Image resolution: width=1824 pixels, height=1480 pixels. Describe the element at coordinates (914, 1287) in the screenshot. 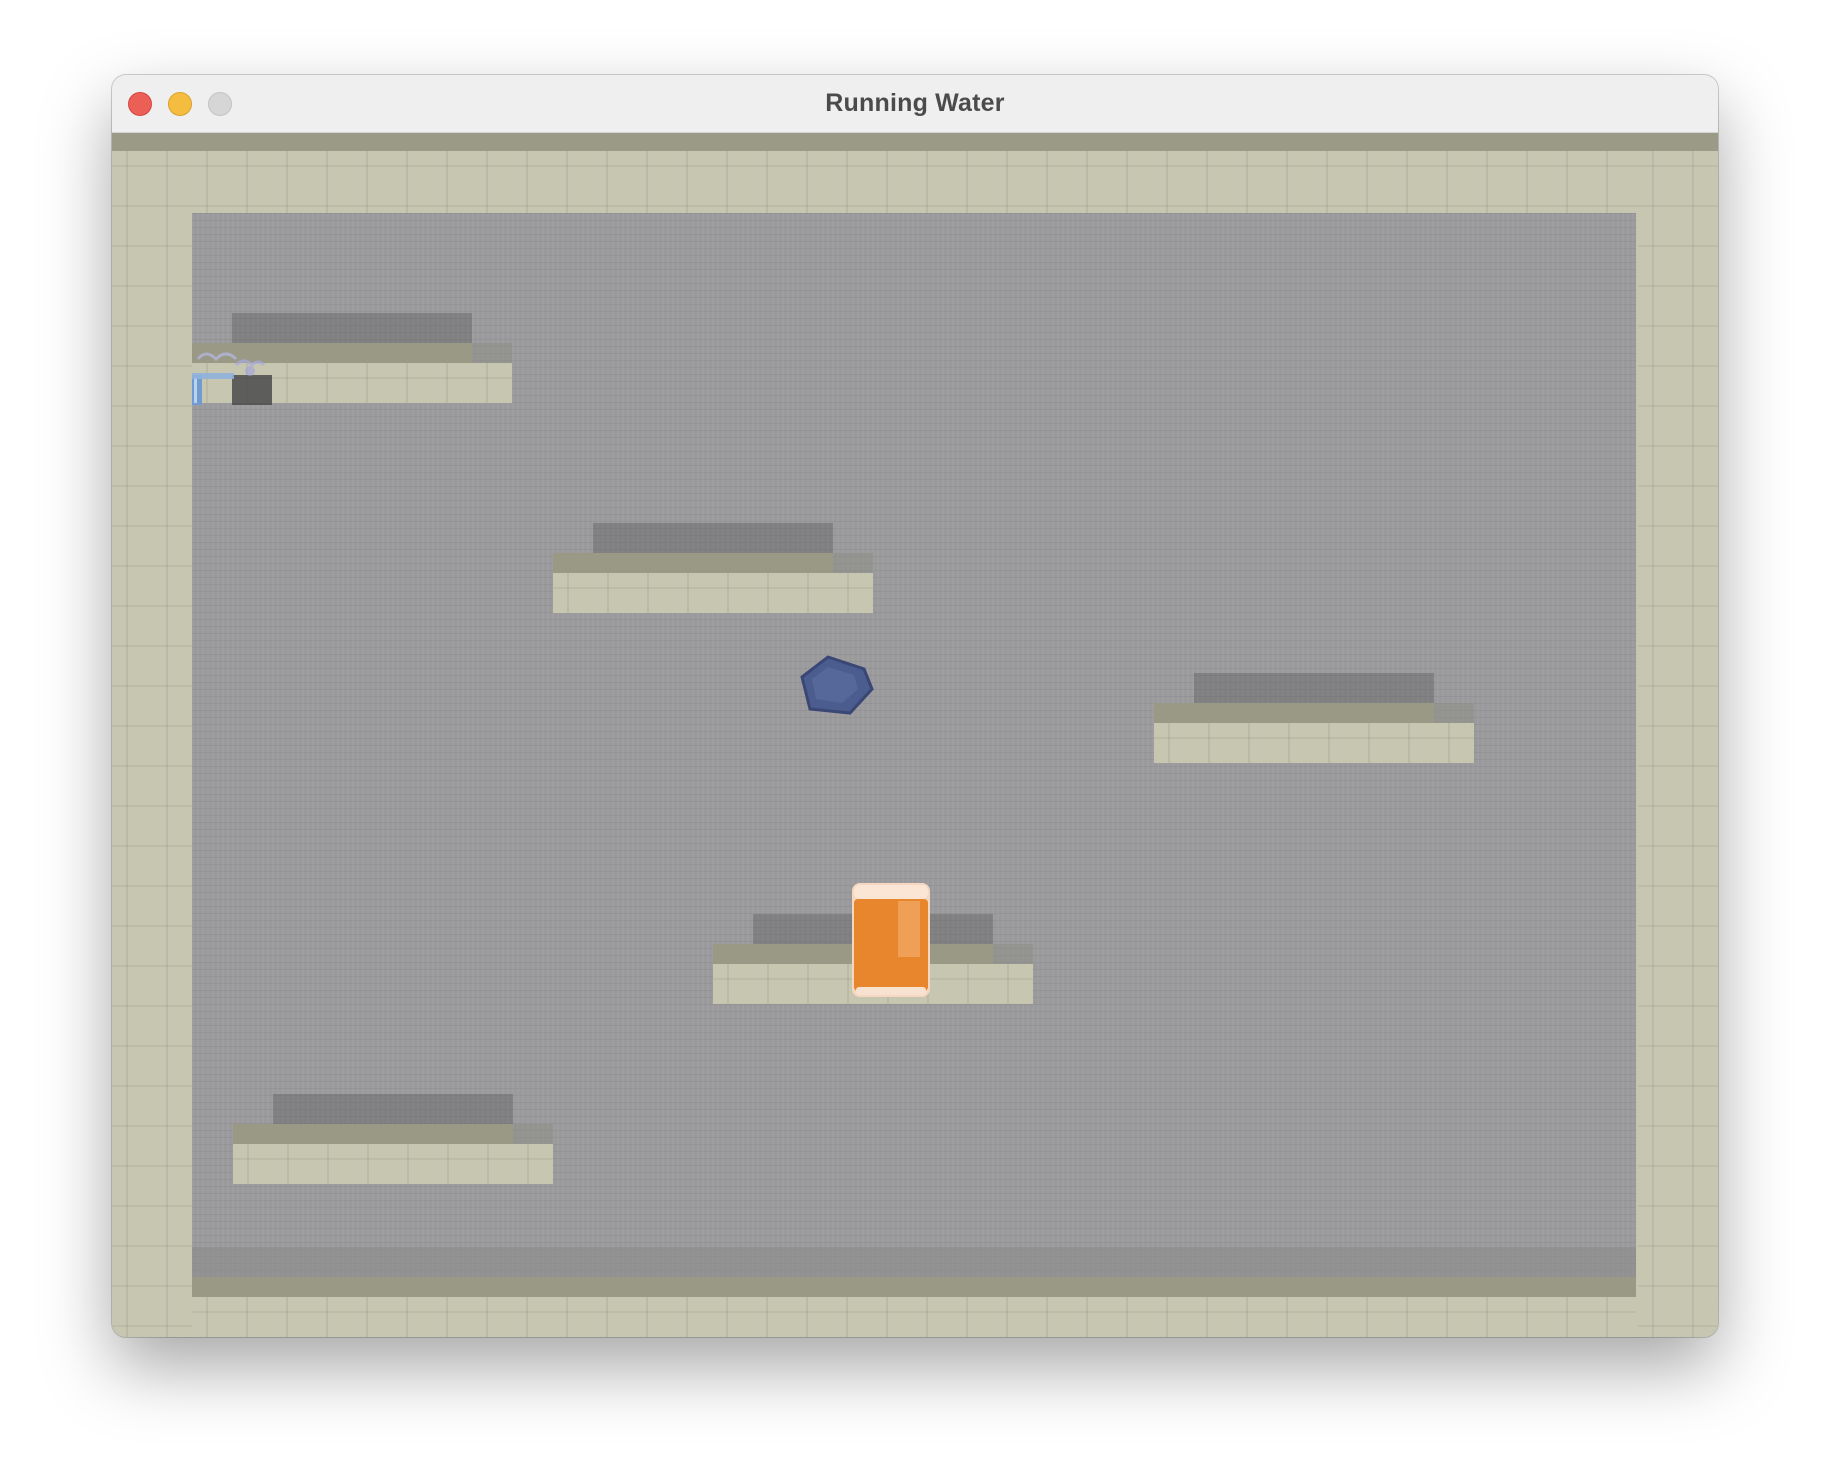

I see `floor-ledge` at that location.